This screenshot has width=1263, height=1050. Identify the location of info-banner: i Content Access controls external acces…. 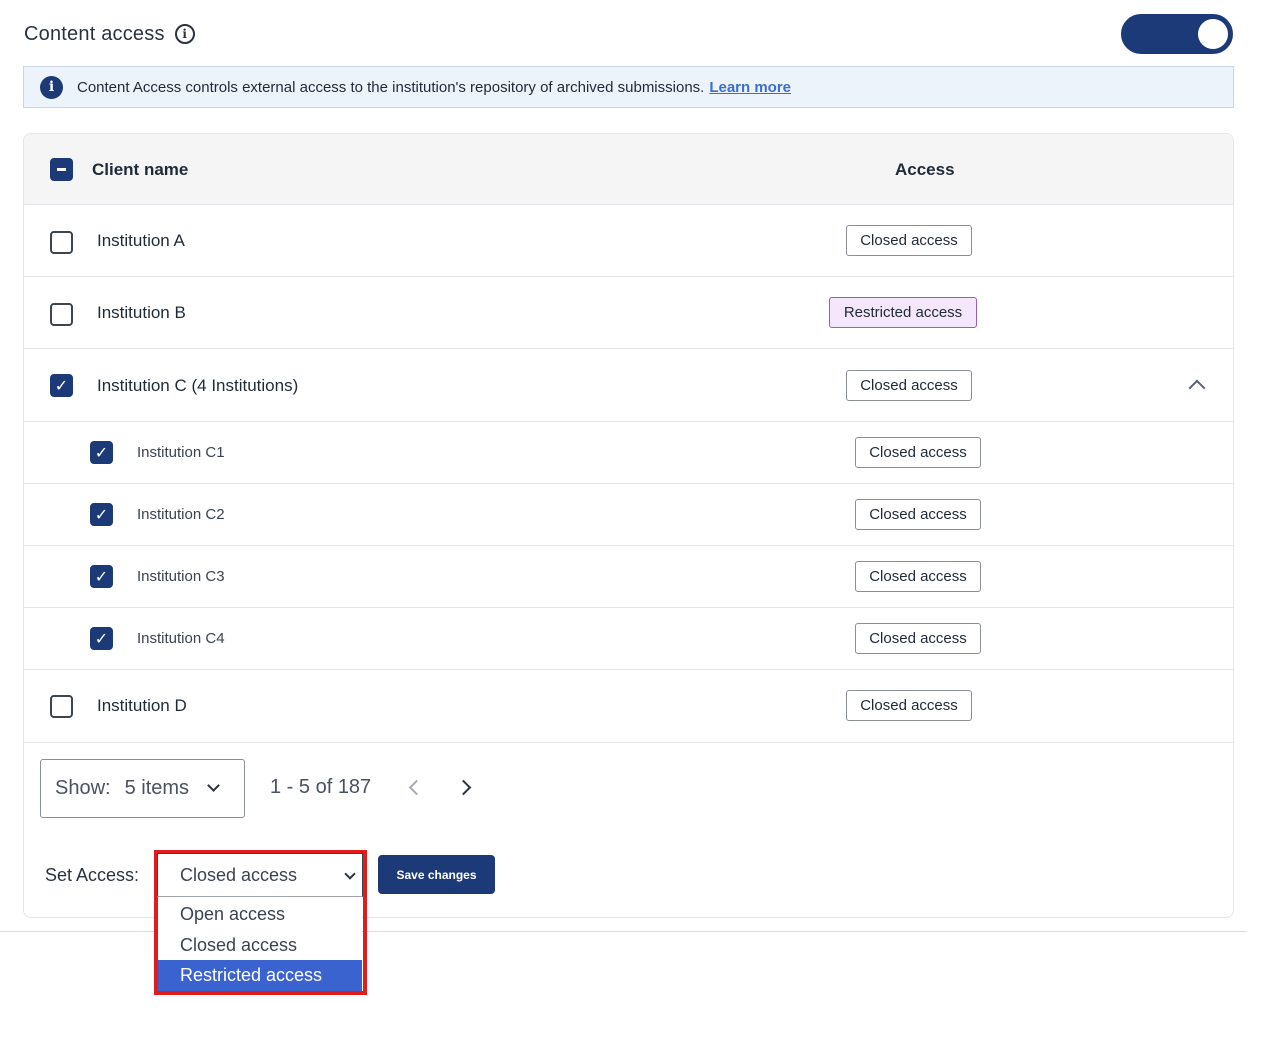
(628, 87).